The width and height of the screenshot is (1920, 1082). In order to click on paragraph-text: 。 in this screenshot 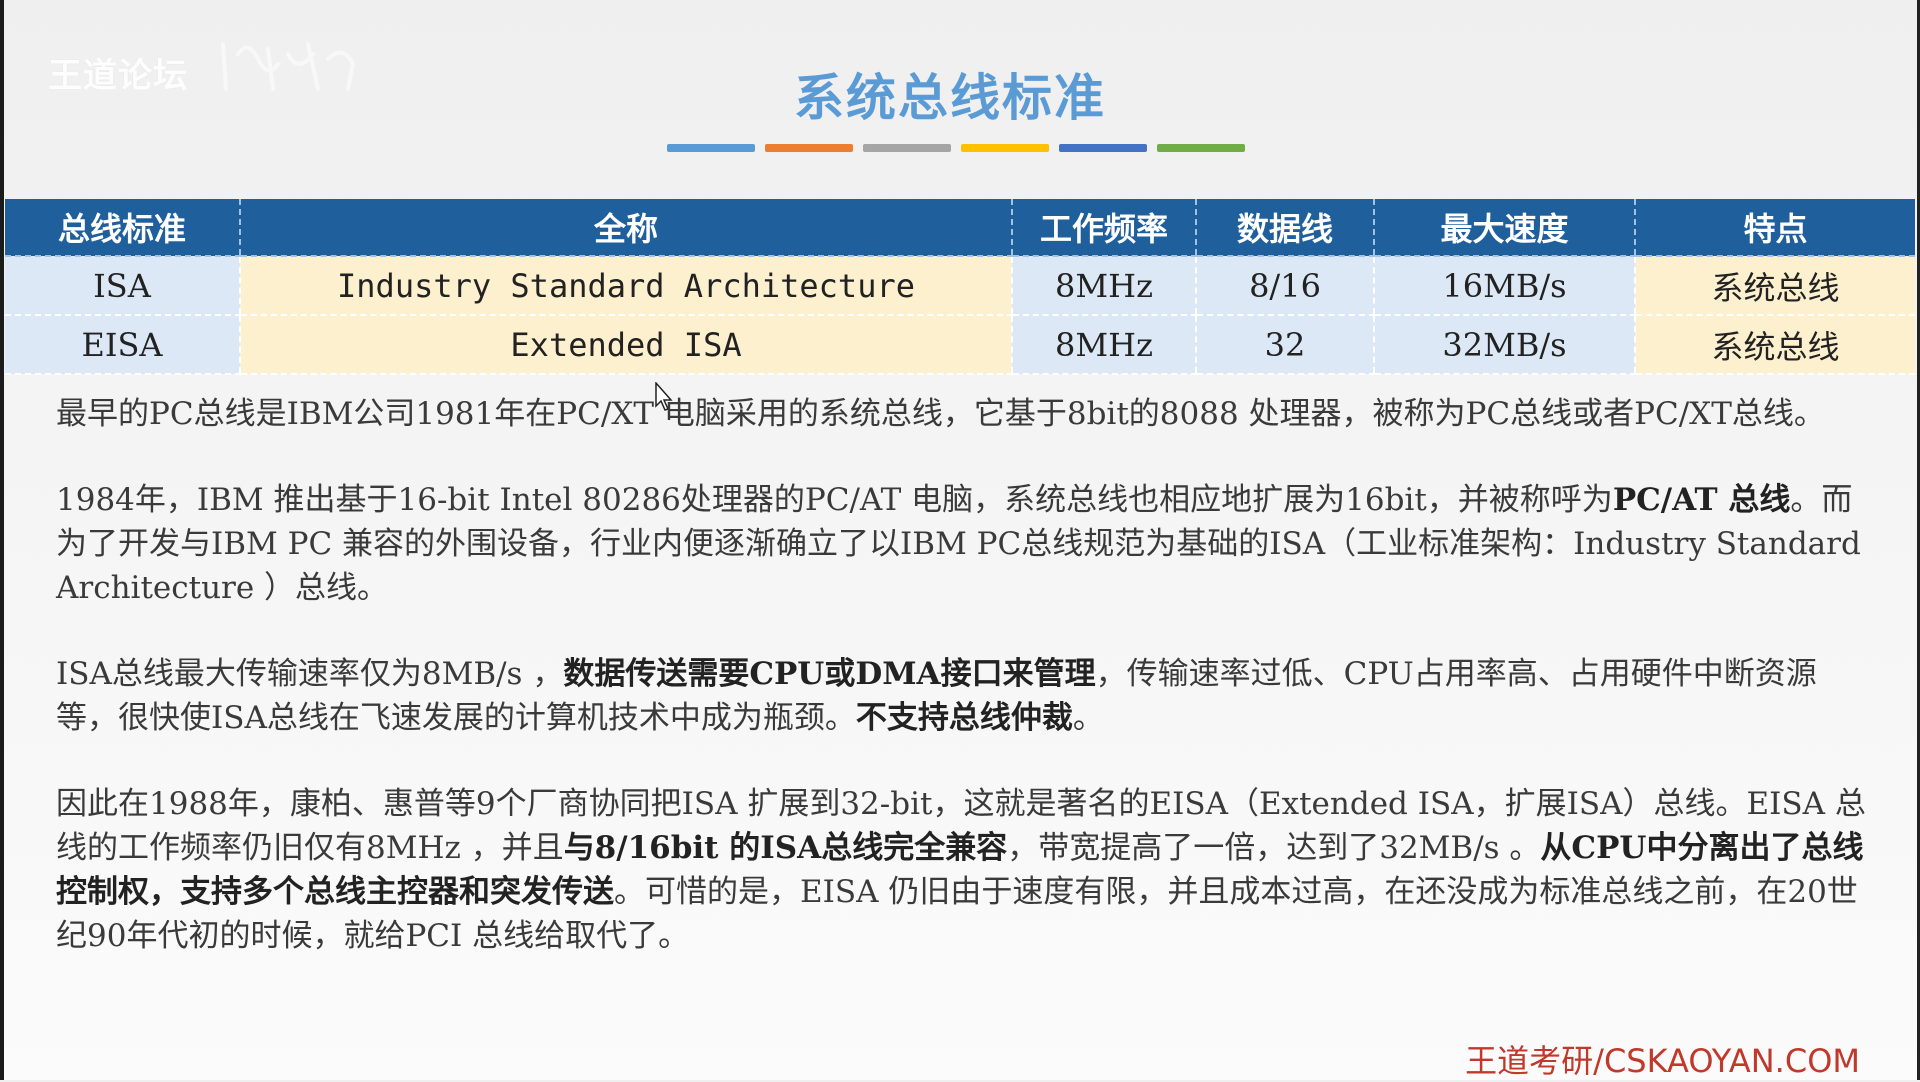, I will do `click(1088, 718)`.